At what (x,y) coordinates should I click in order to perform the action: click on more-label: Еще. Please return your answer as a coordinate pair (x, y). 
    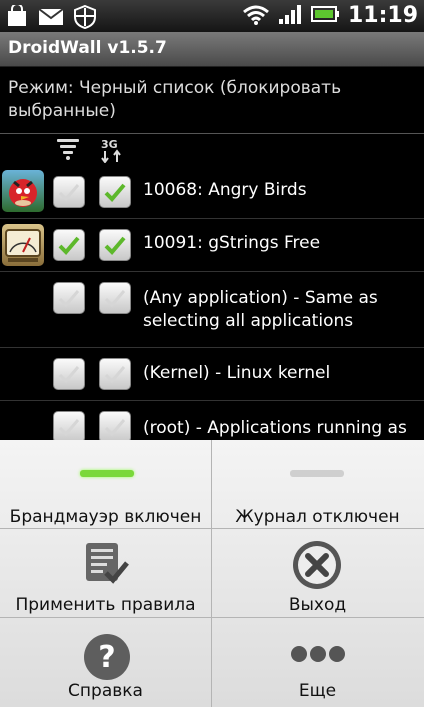
    Looking at the image, I should click on (317, 691).